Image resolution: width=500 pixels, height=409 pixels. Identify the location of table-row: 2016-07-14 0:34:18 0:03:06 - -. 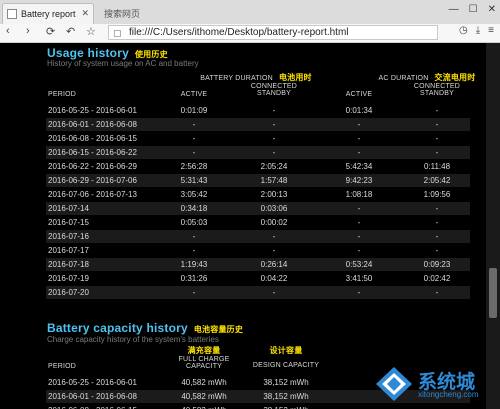
(258, 208).